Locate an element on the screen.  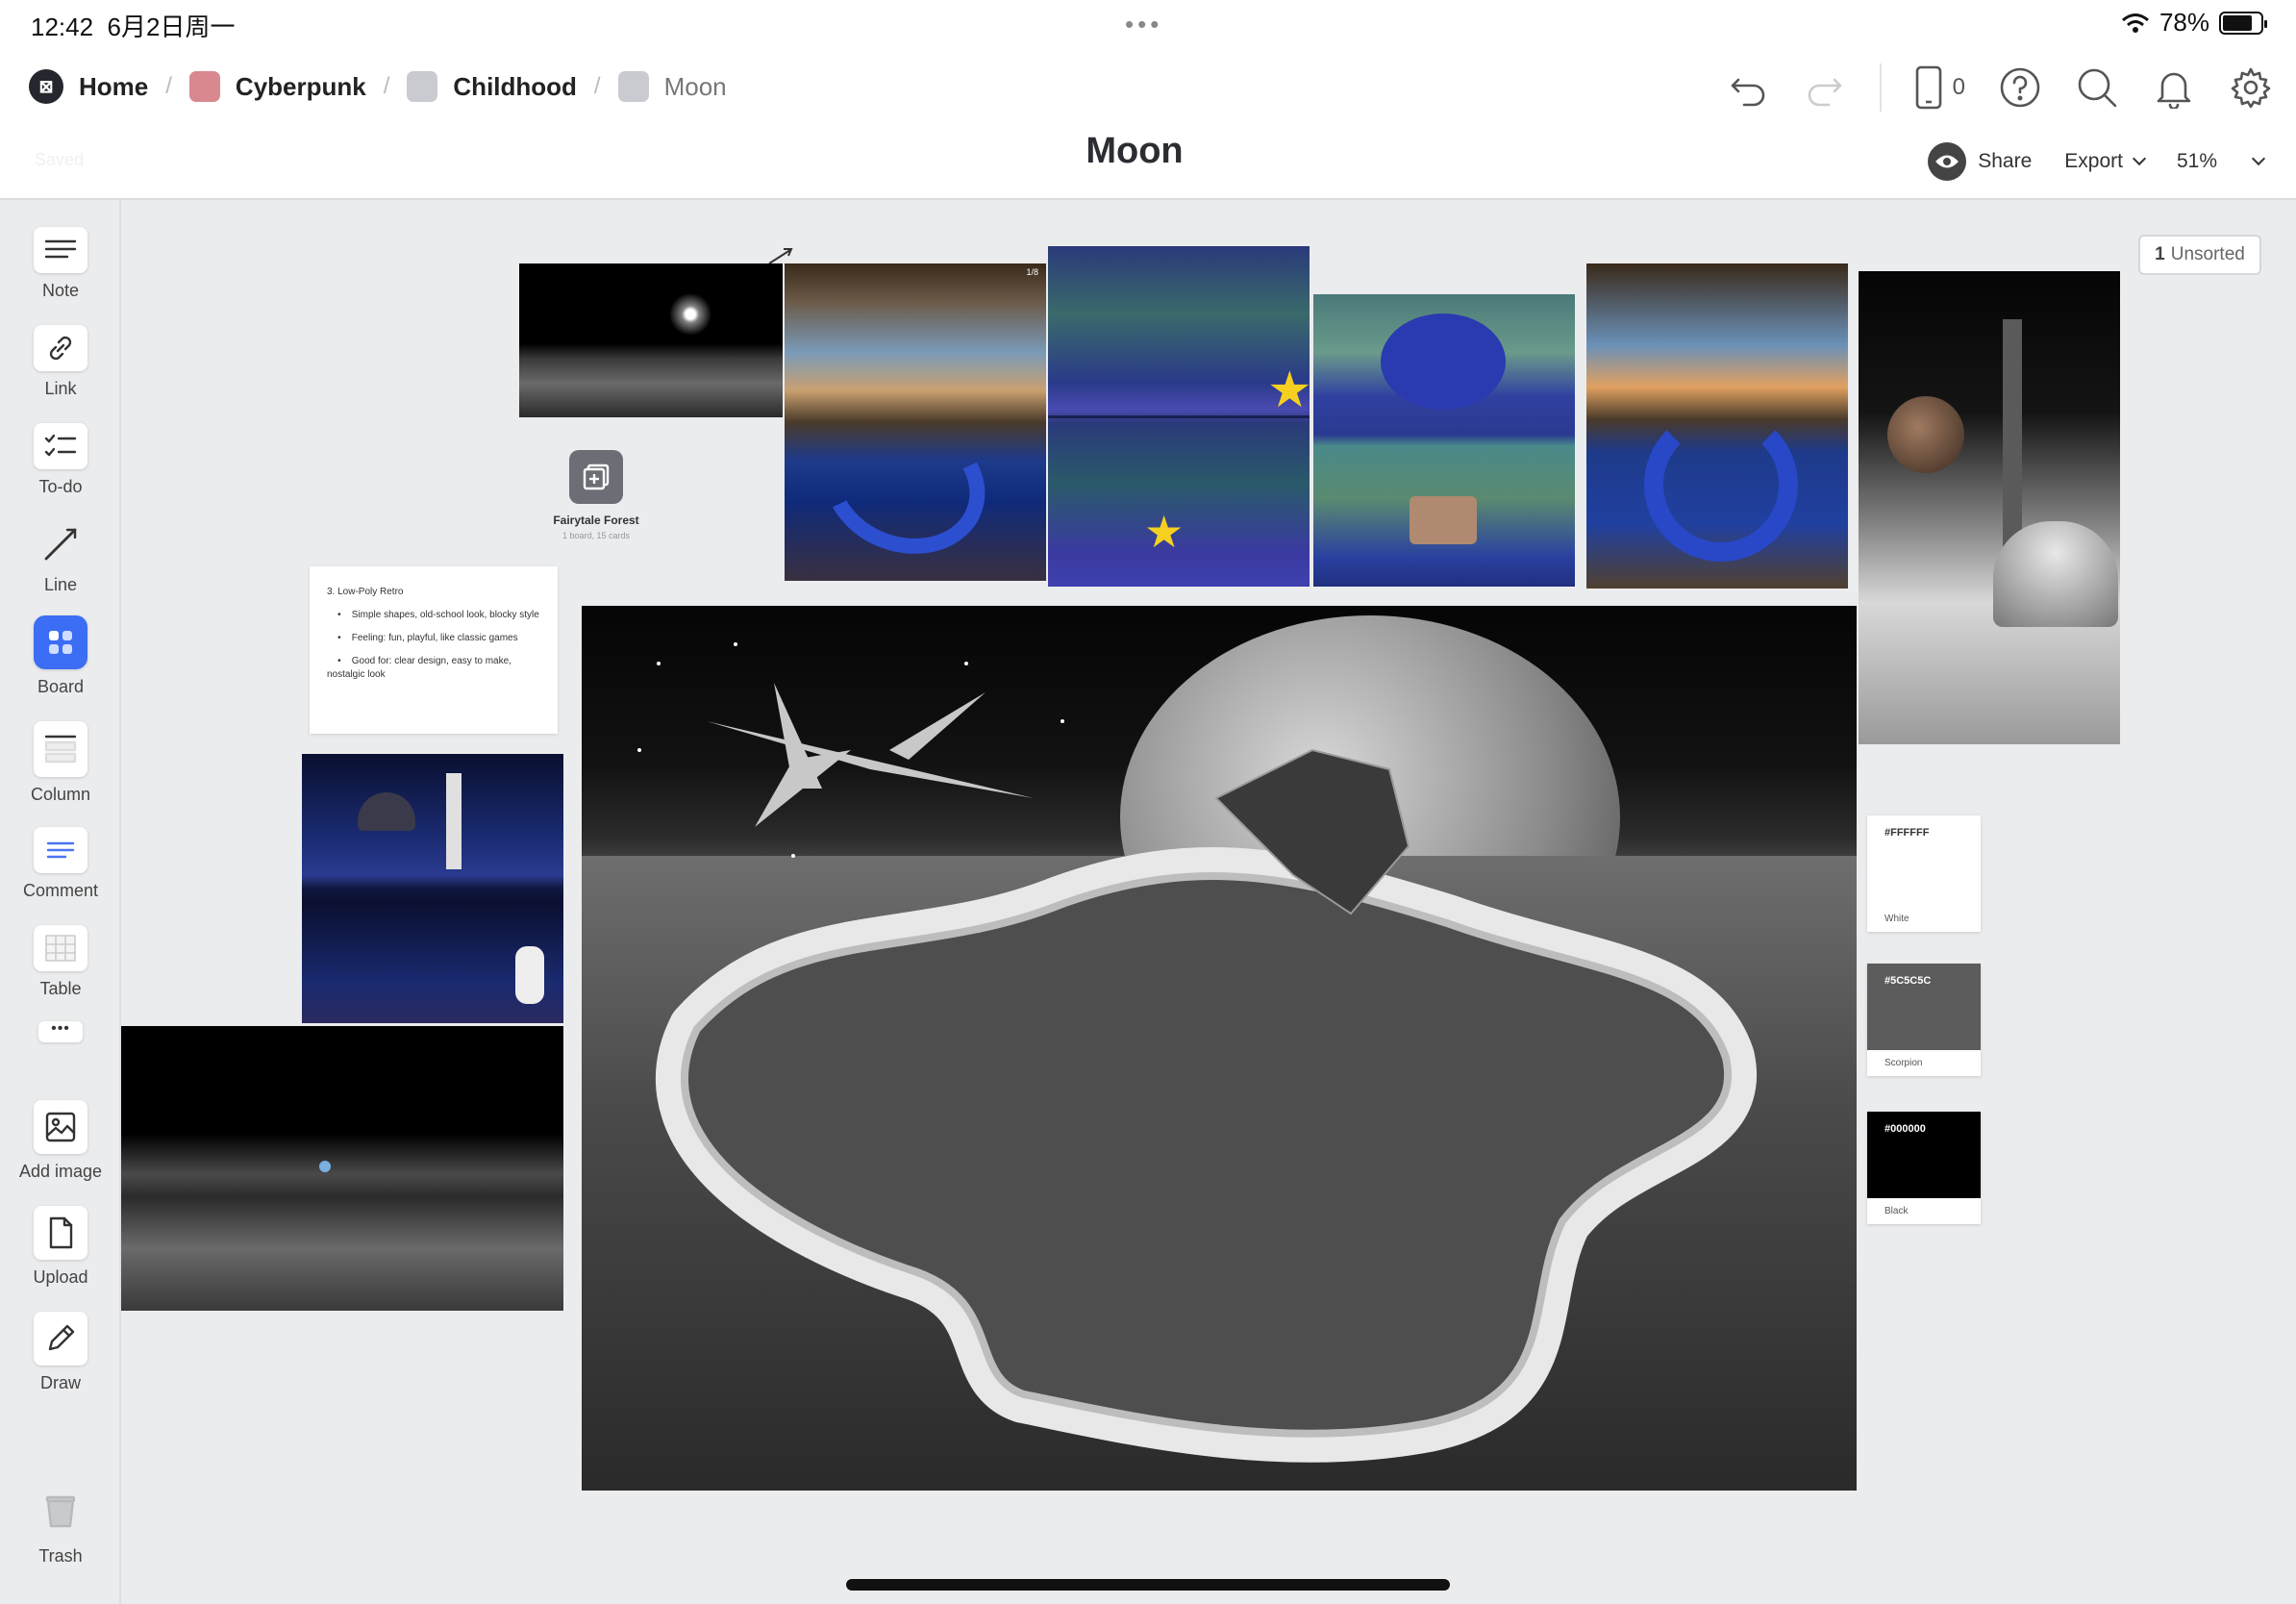
rocket-tower-shape is located at coordinates (2012, 434).